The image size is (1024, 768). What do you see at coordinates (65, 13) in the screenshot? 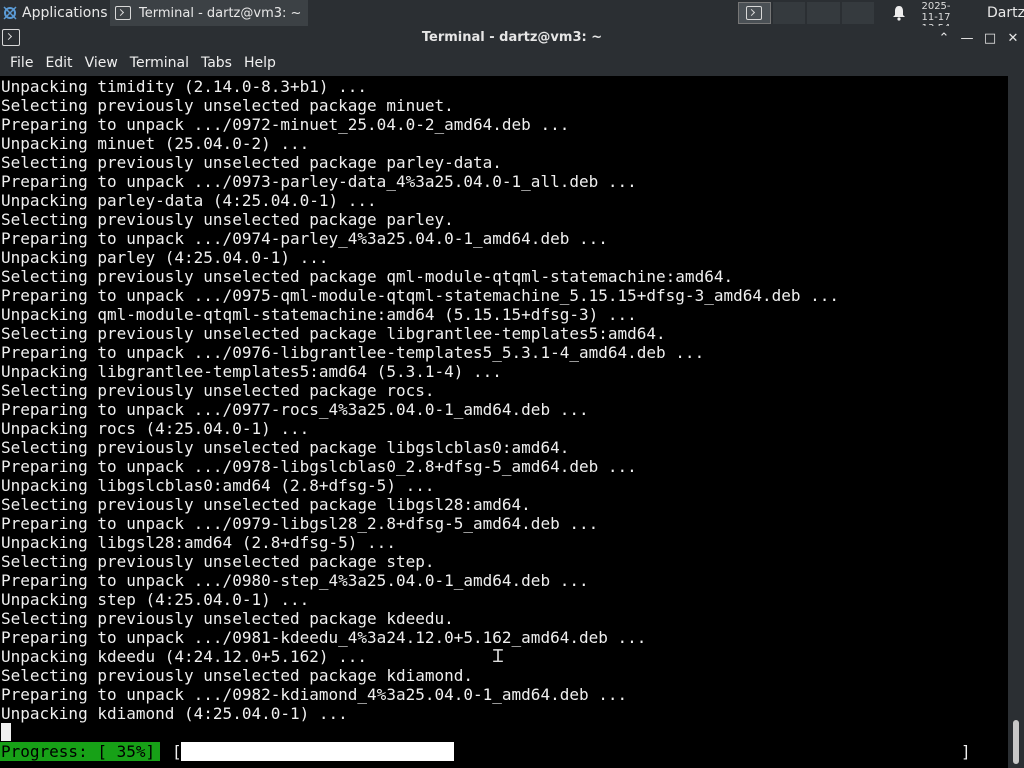
I see `applications-label: Applications` at bounding box center [65, 13].